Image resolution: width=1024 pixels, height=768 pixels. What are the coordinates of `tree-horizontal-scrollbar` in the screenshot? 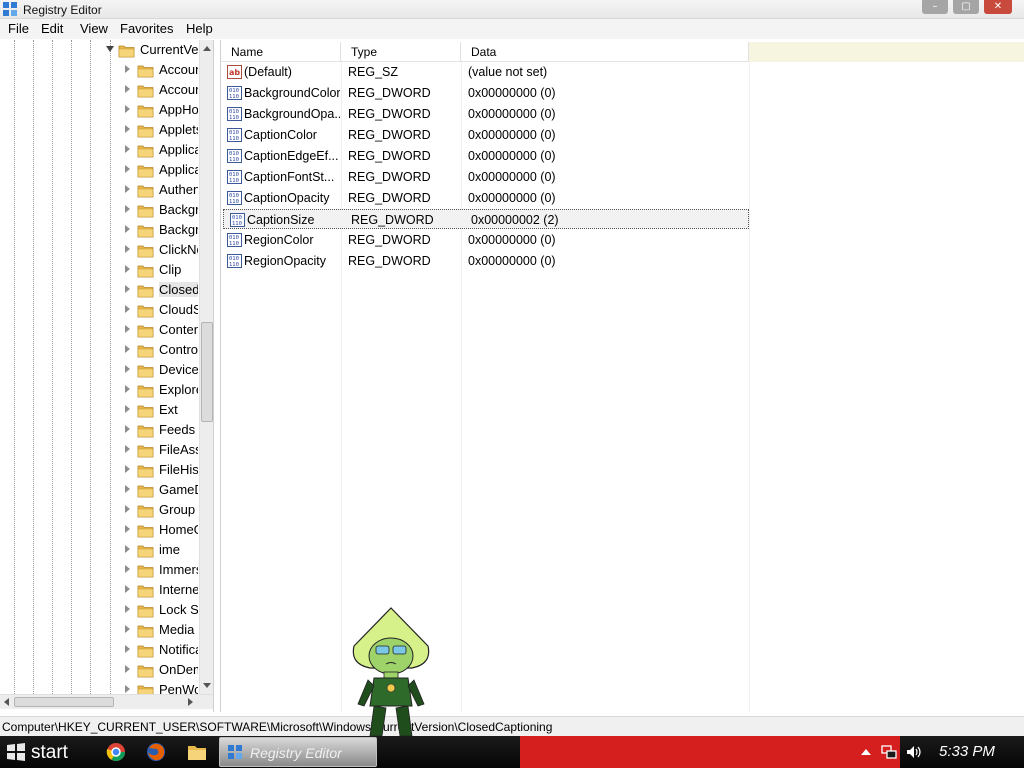 It's located at (106, 701).